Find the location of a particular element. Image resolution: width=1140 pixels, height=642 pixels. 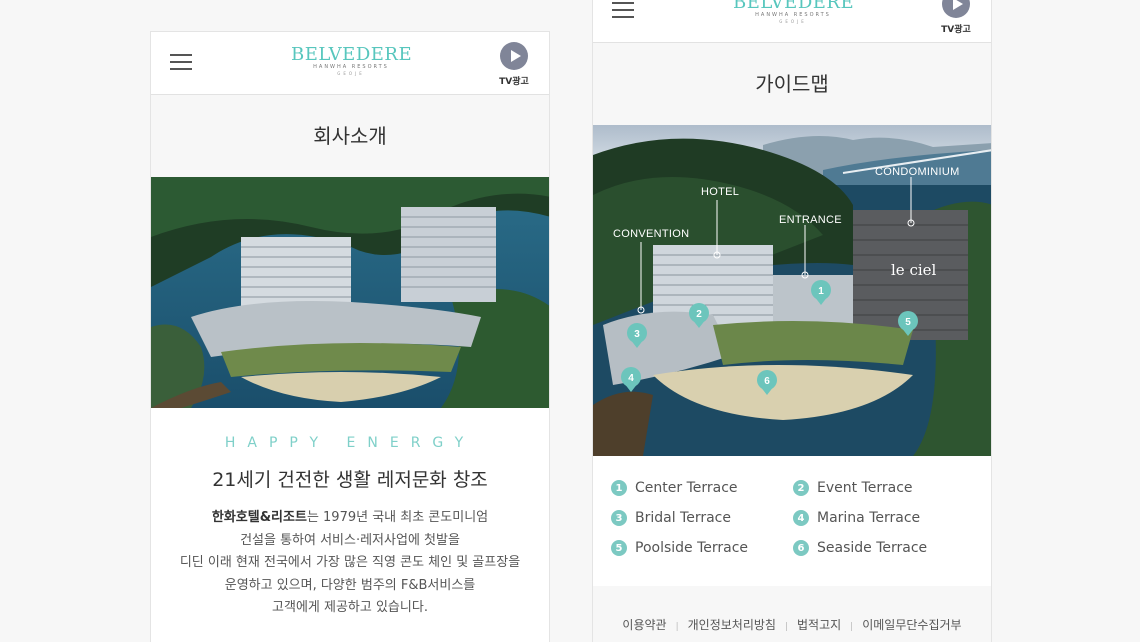

resort-aerial-photo is located at coordinates (350, 292).